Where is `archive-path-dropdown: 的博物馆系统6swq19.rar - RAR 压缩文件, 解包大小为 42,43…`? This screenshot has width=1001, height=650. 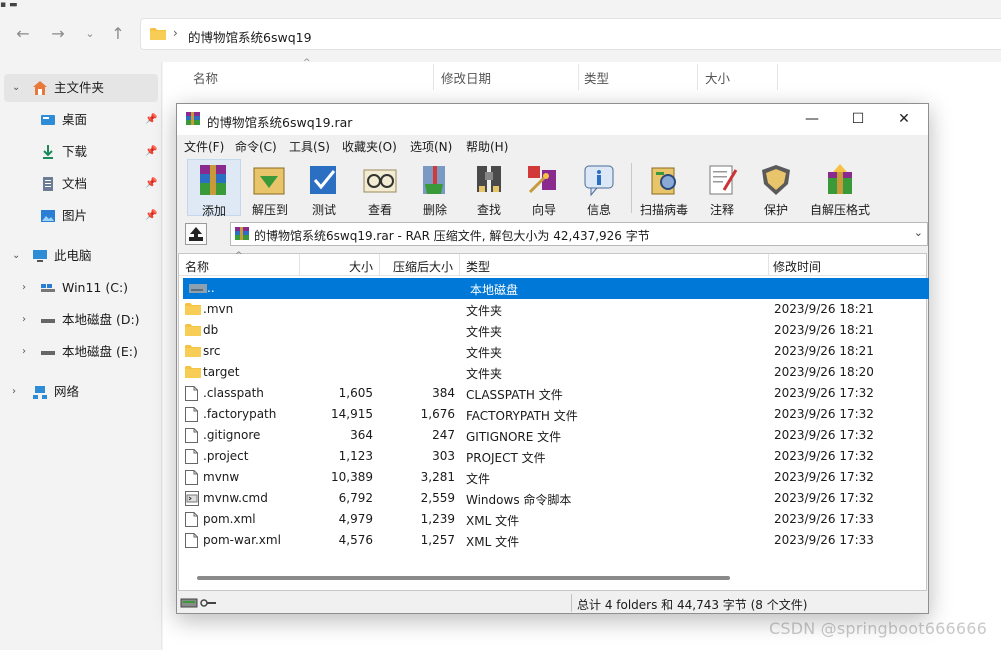 archive-path-dropdown: 的博物馆系统6swq19.rar - RAR 压缩文件, 解包大小为 42,43… is located at coordinates (579, 234).